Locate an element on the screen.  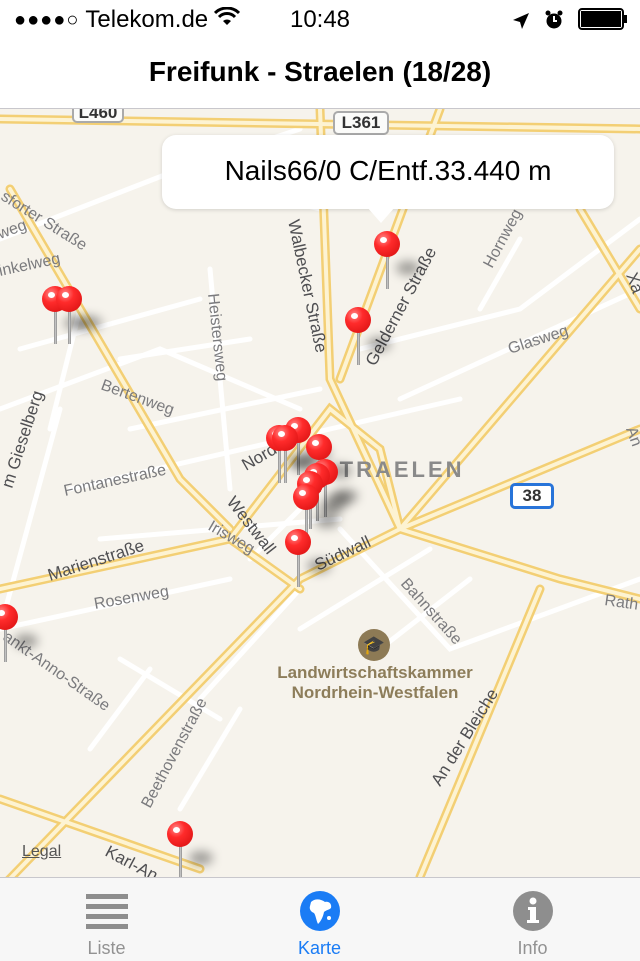
street-label: Glasweg is located at coordinates (538, 339).